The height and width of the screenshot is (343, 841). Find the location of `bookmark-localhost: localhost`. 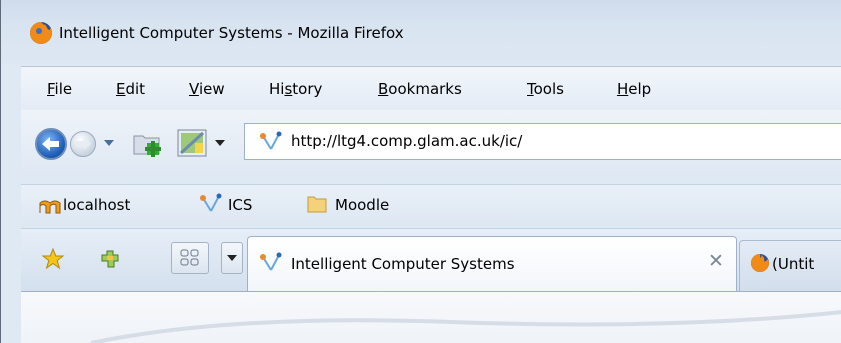

bookmark-localhost: localhost is located at coordinates (96, 205).